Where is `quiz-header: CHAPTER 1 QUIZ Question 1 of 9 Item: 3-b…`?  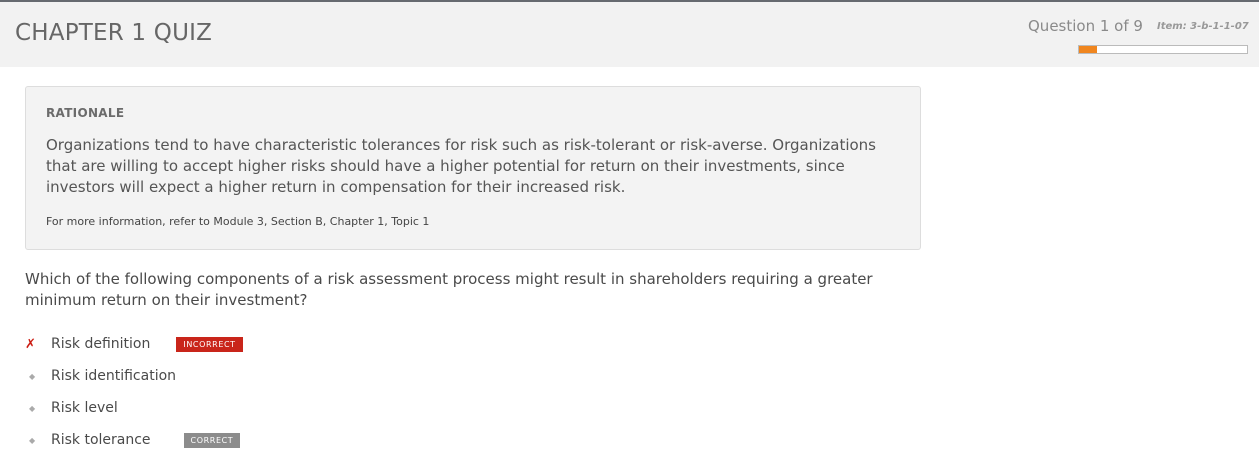
quiz-header: CHAPTER 1 QUIZ Question 1 of 9 Item: 3-b… is located at coordinates (629, 33).